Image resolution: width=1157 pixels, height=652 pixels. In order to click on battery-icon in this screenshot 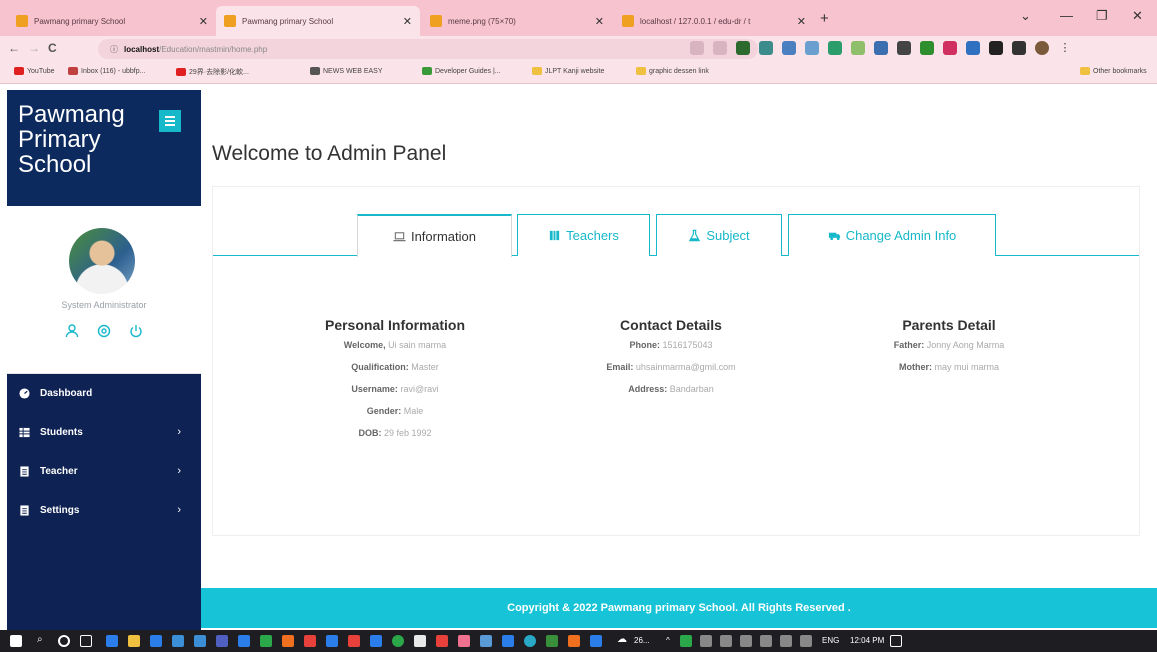, I will do `click(786, 641)`.